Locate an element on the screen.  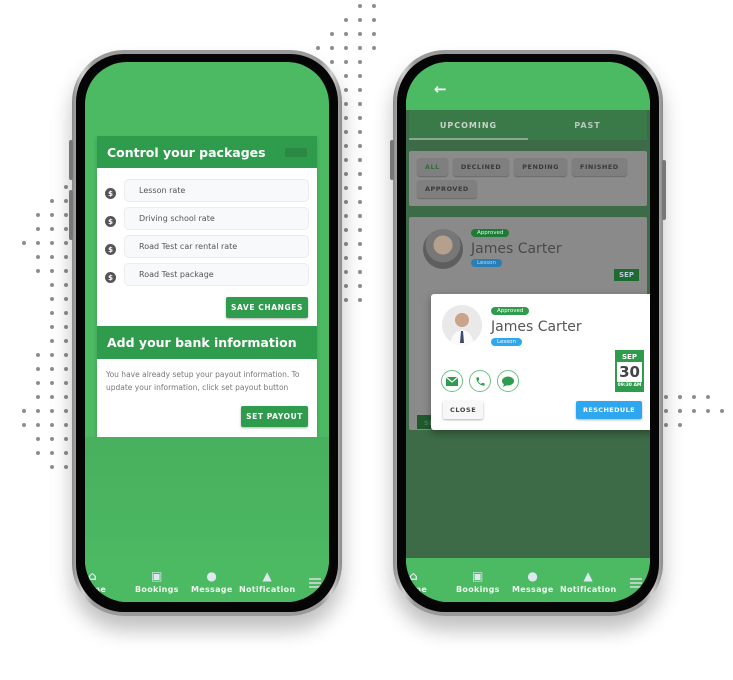
phone-button is located at coordinates (480, 381).